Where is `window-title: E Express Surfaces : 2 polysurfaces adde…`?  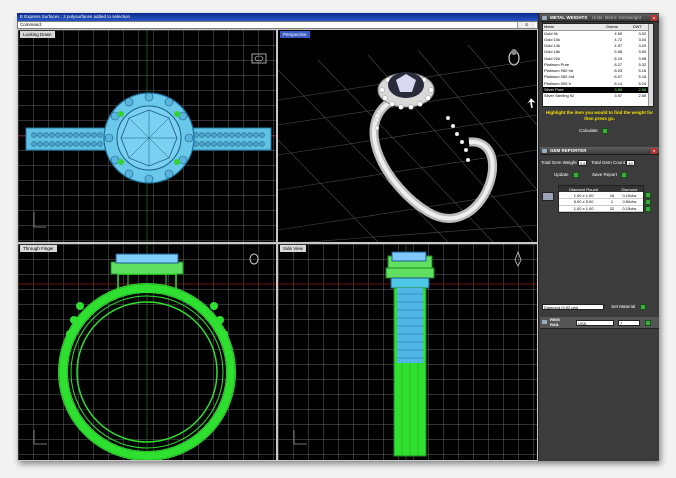 window-title: E Express Surfaces : 2 polysurfaces adde… is located at coordinates (277, 17).